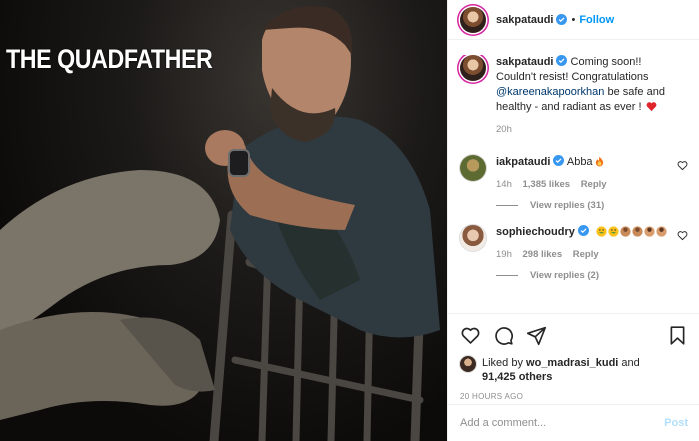 This screenshot has height=441, width=699. What do you see at coordinates (524, 20) in the screenshot?
I see `author-username: sakpataudi` at bounding box center [524, 20].